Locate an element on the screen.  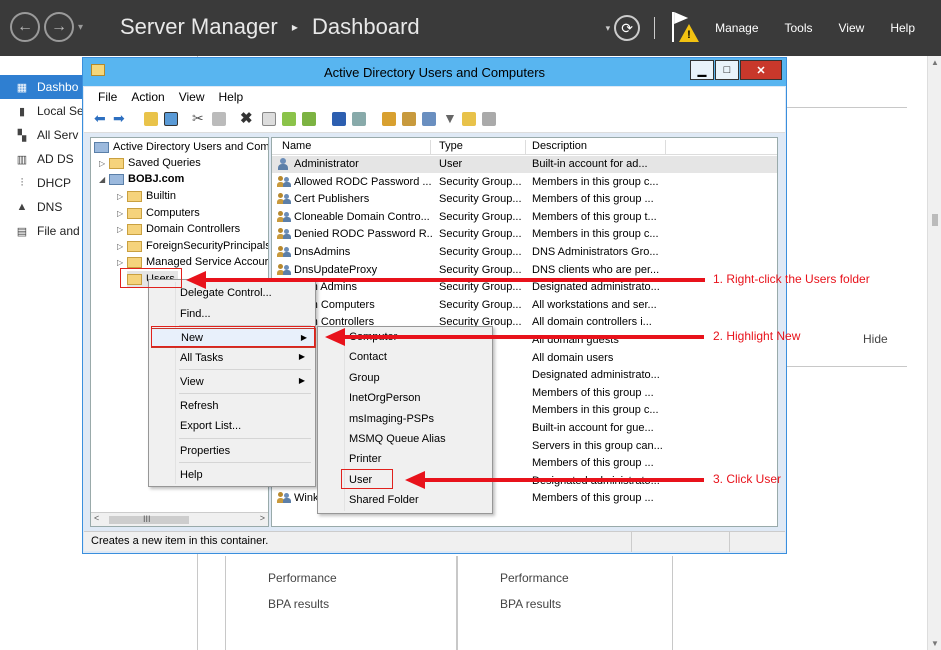
sidebar-item-file-services: ▤ File and is located at coordinates (42, 231).